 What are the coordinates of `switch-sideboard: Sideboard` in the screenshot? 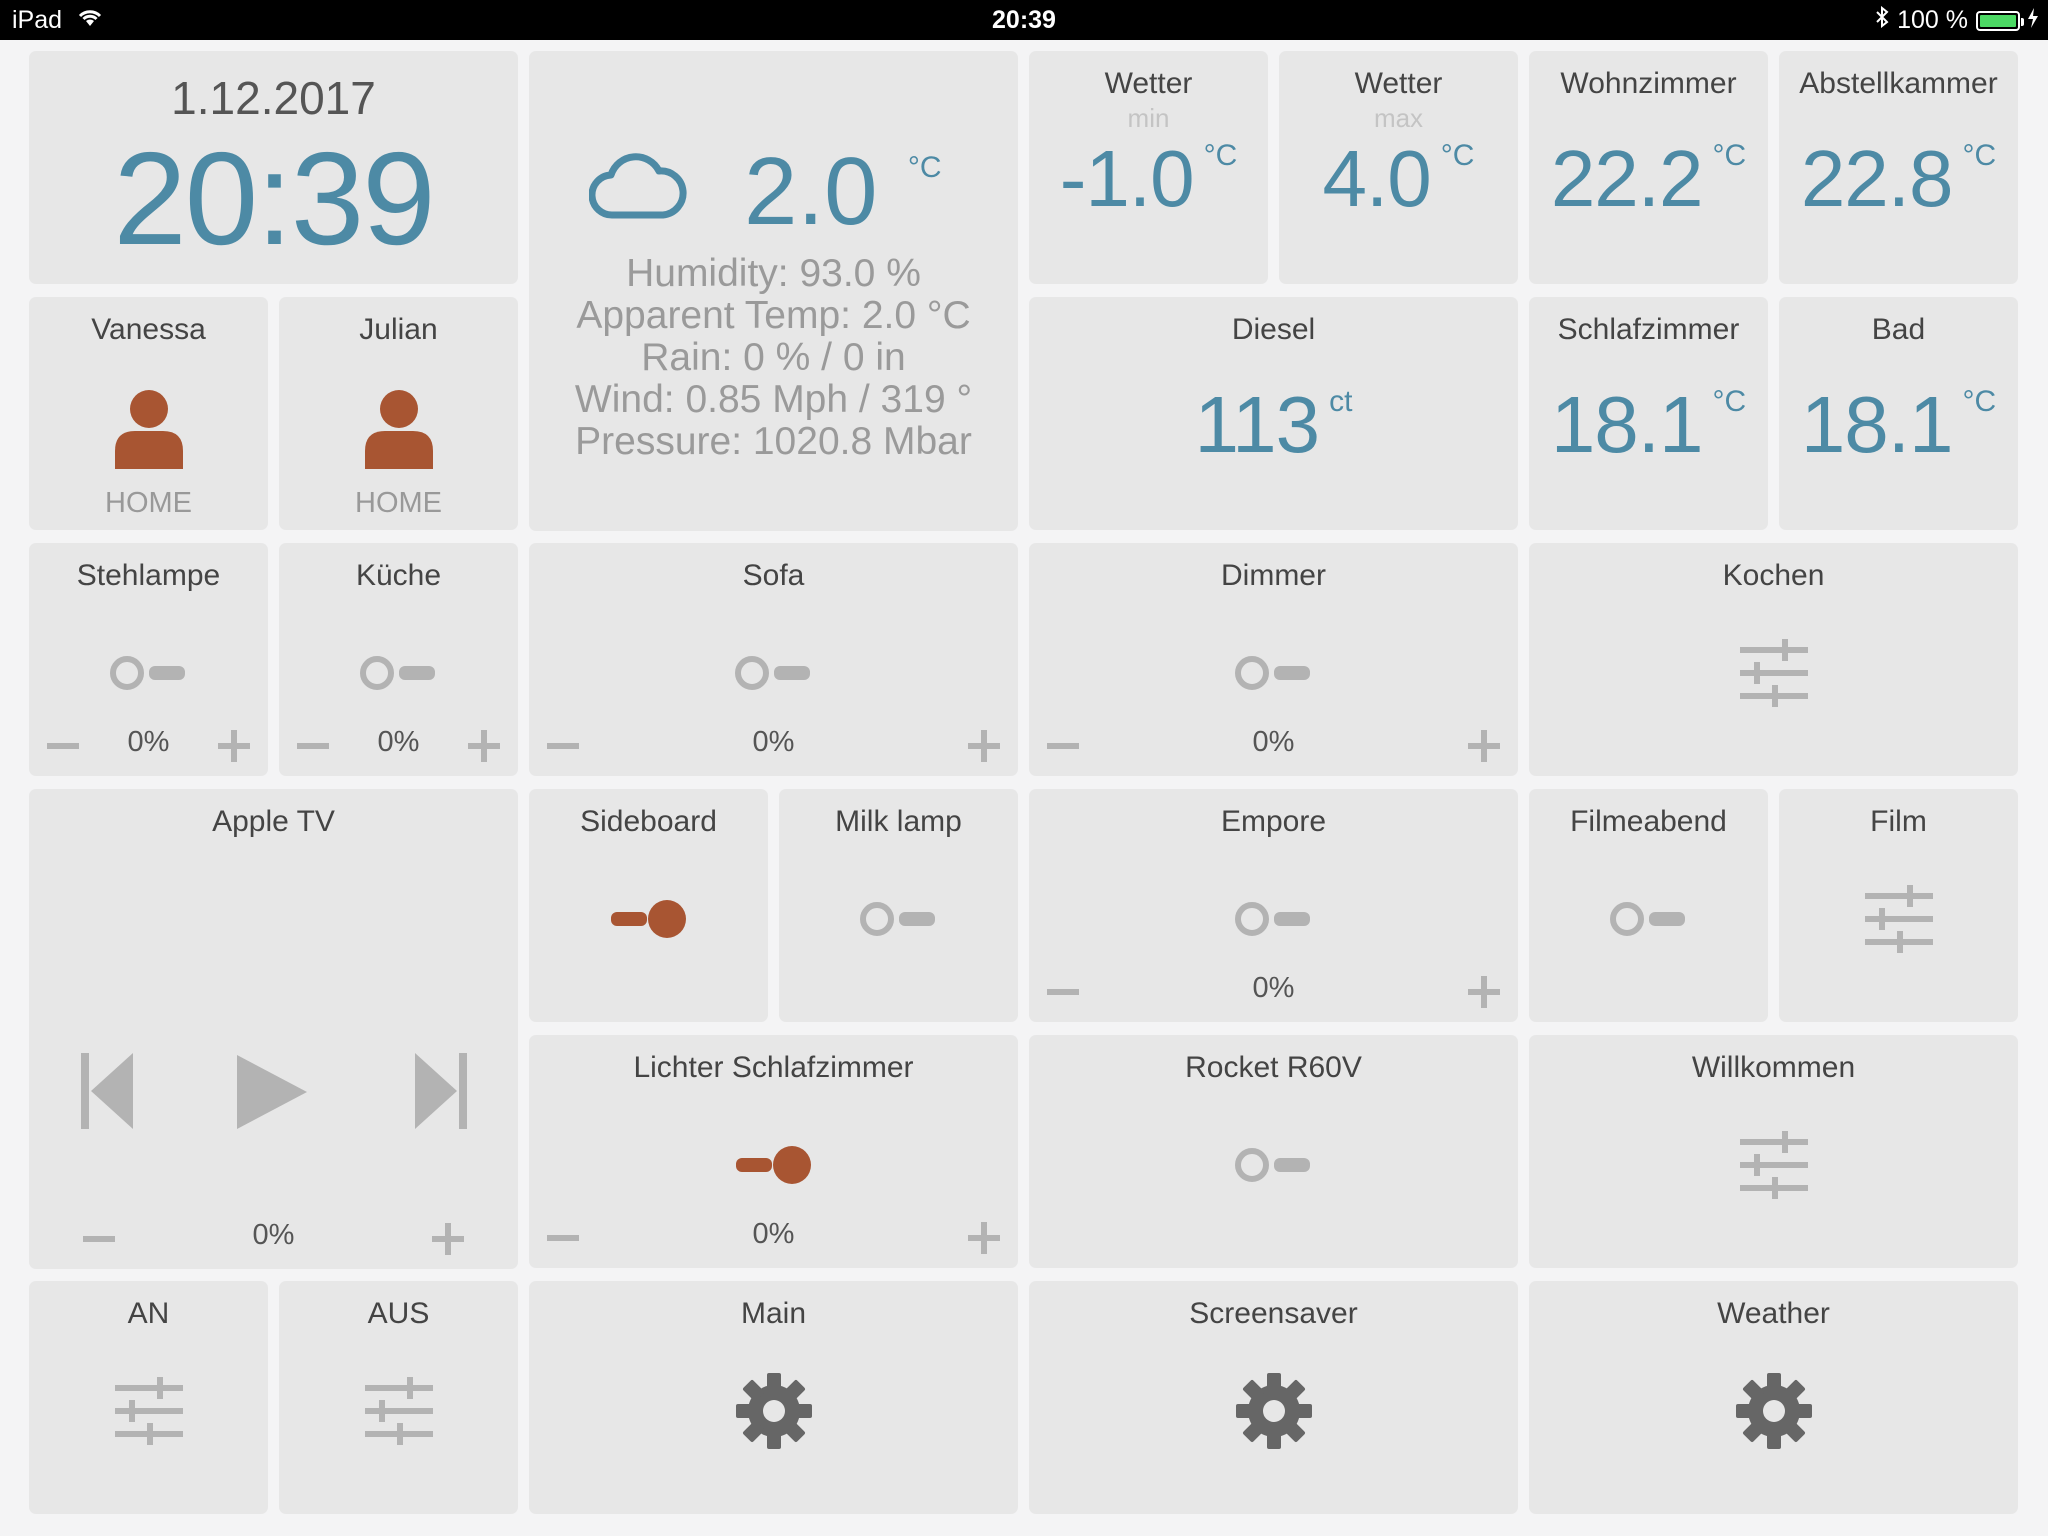 It's located at (648, 905).